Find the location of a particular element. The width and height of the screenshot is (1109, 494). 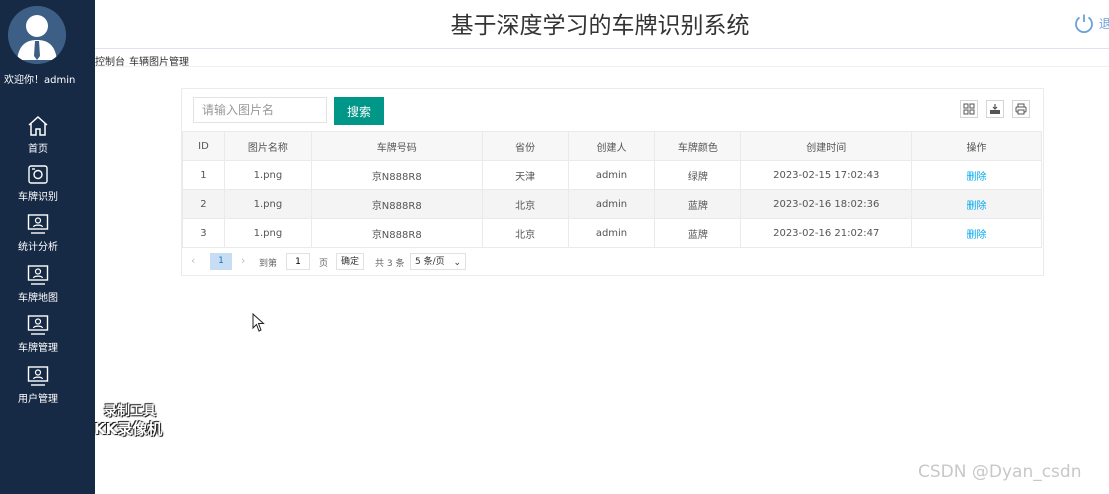

column-header-province: 省份 is located at coordinates (525, 146).